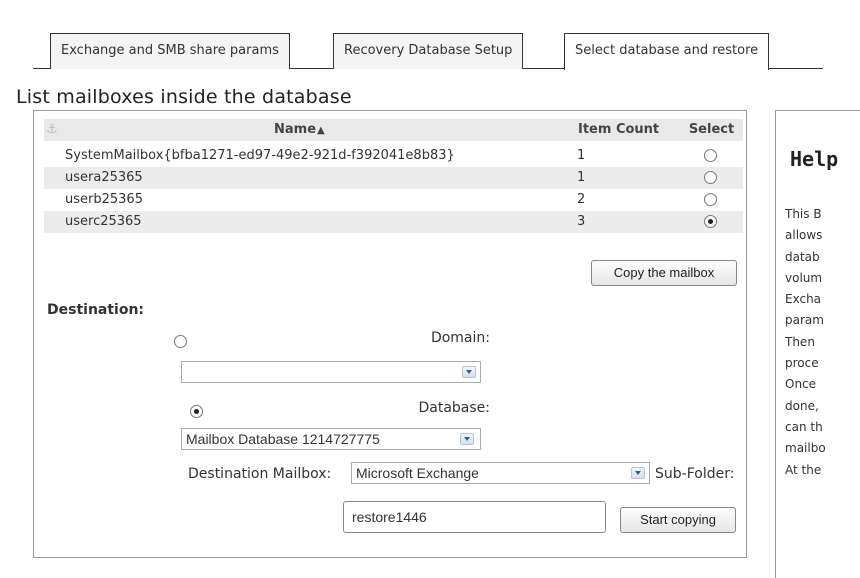 The width and height of the screenshot is (860, 578). Describe the element at coordinates (801, 384) in the screenshot. I see `help-line: Once` at that location.